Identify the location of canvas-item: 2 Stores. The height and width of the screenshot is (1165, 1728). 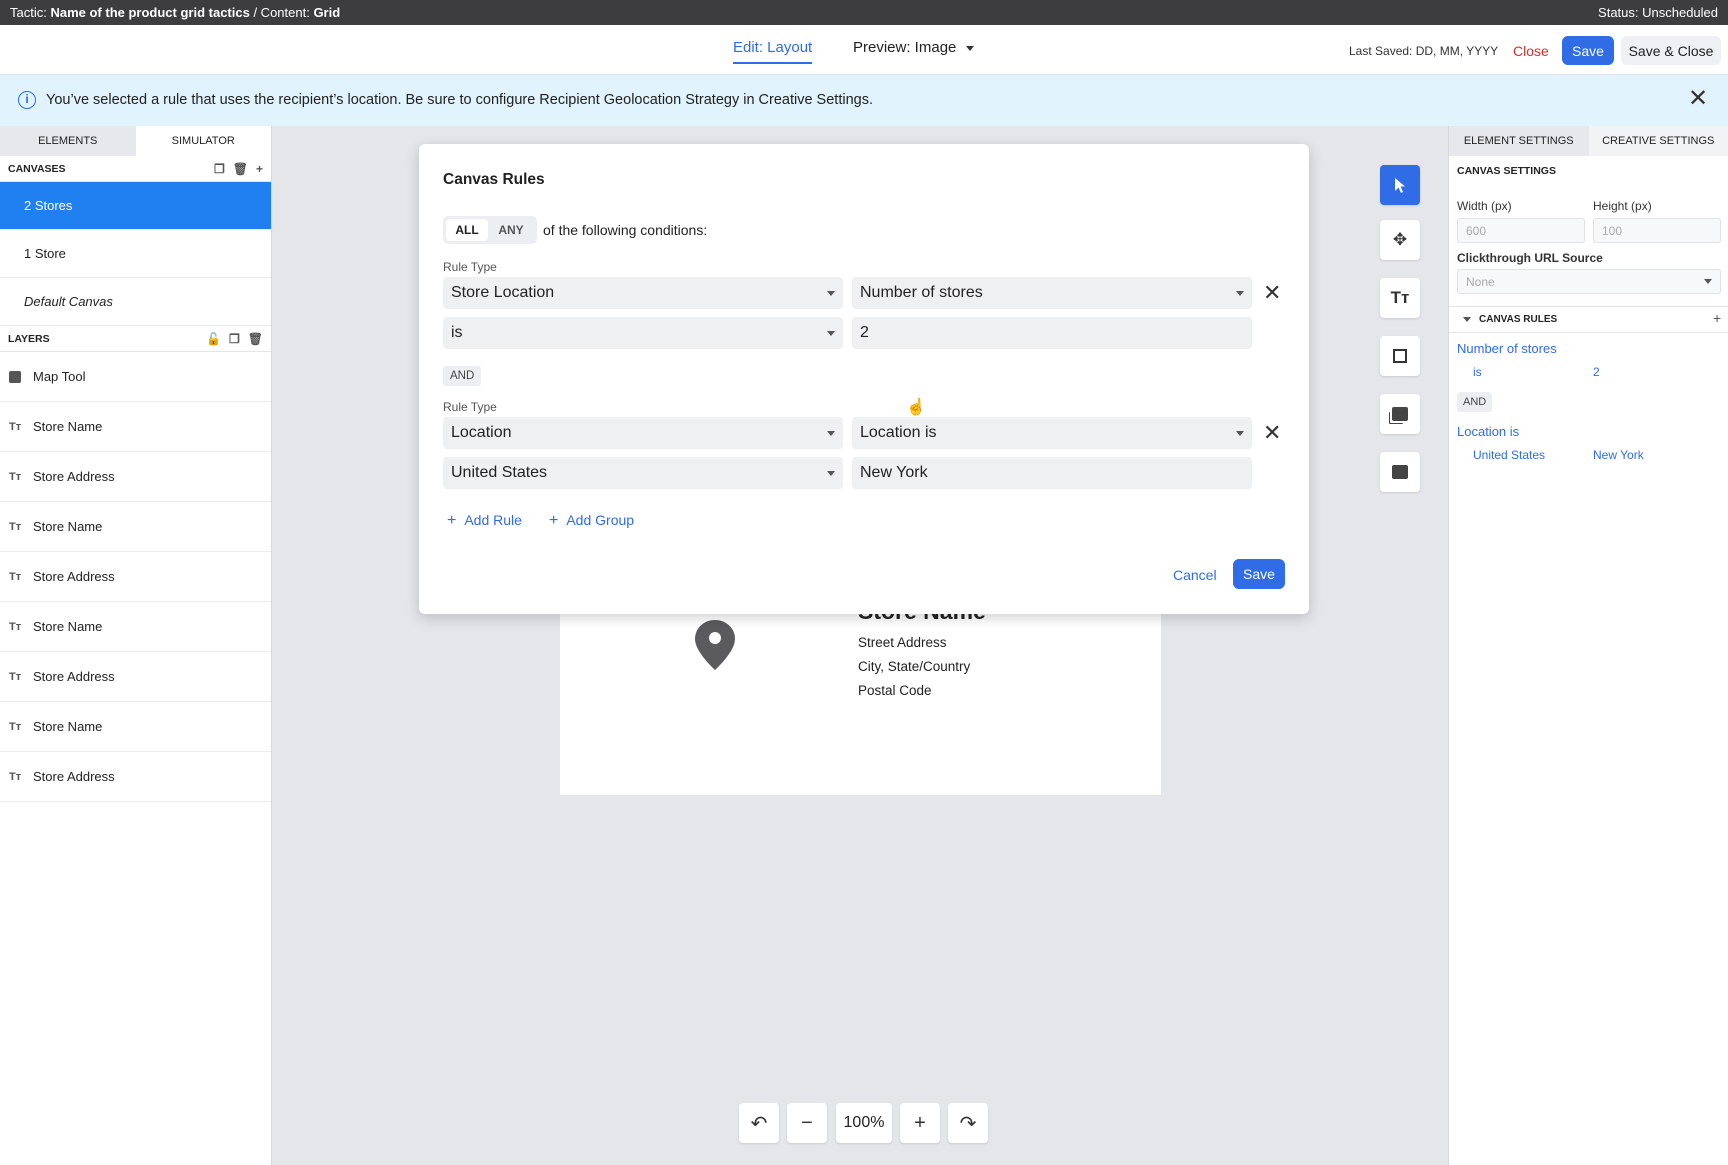
(135, 206).